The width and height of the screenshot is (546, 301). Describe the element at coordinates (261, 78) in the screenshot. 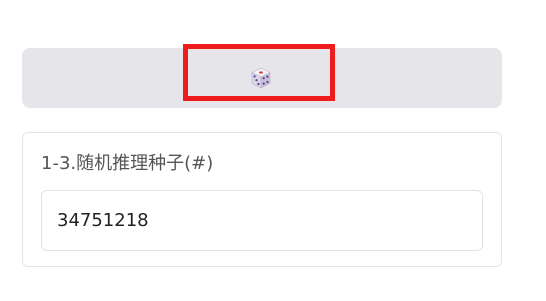

I see `dice-icon` at that location.